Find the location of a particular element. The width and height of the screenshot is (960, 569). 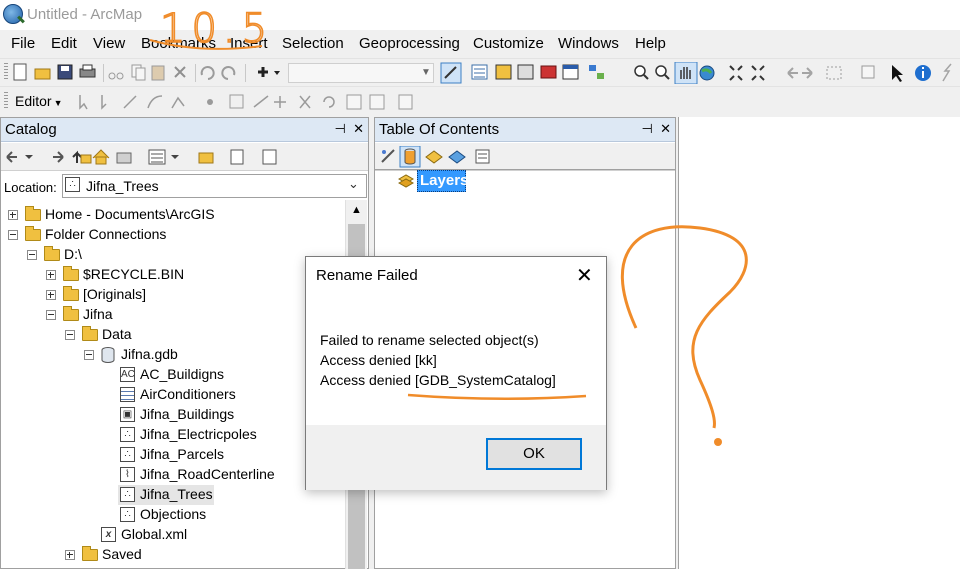

identify-icon is located at coordinates (923, 73).